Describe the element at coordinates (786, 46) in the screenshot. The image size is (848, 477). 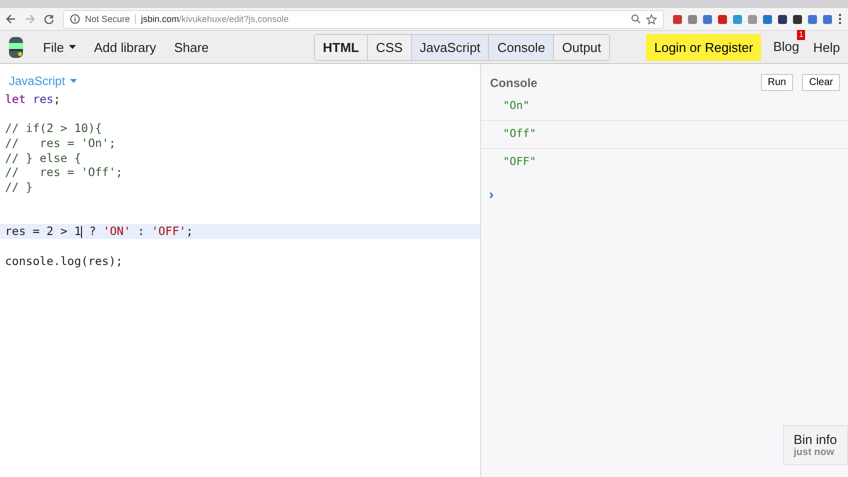
I see `blog-link: Blog` at that location.